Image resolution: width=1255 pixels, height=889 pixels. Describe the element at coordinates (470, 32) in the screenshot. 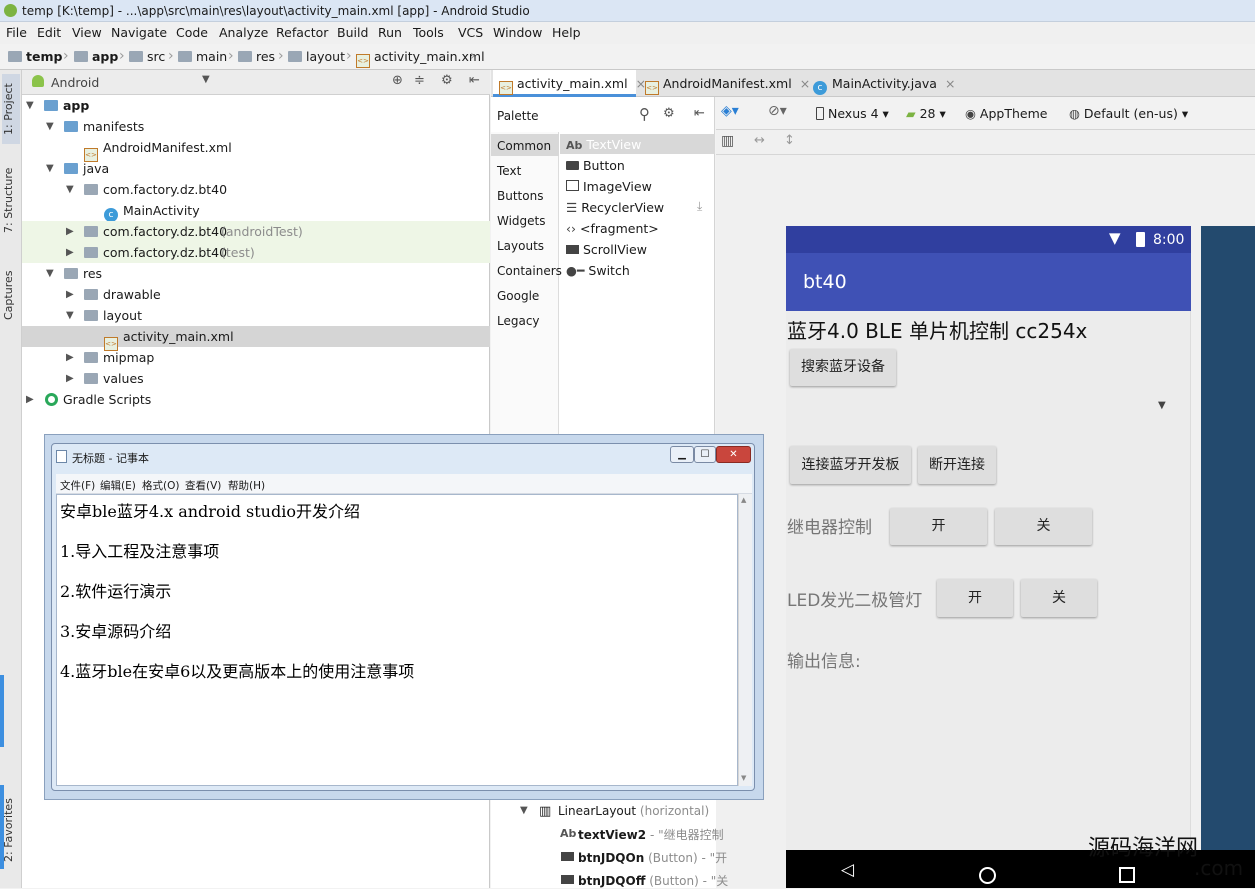

I see `menu-vcs: VCS` at that location.